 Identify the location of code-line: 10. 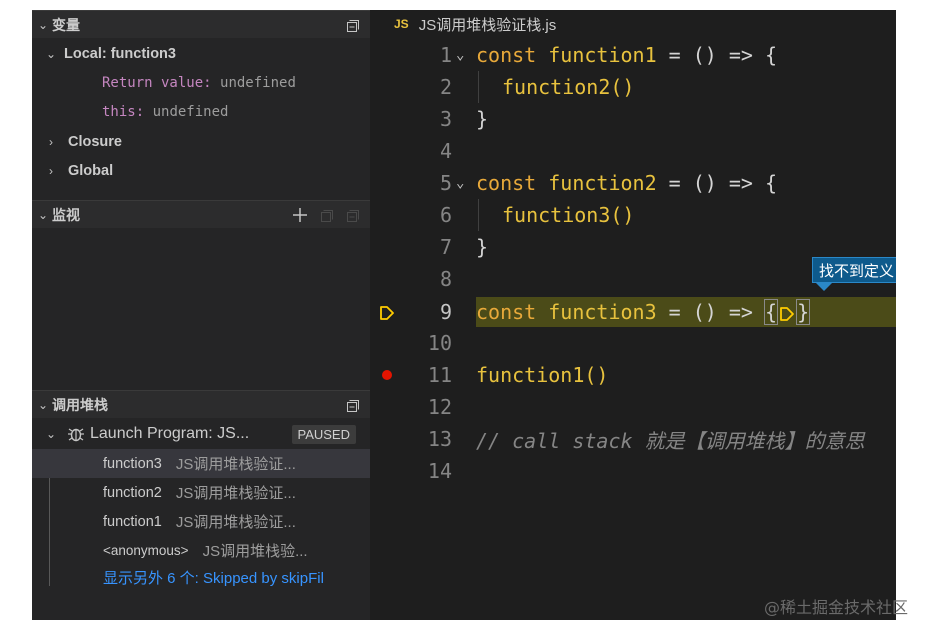
(633, 343).